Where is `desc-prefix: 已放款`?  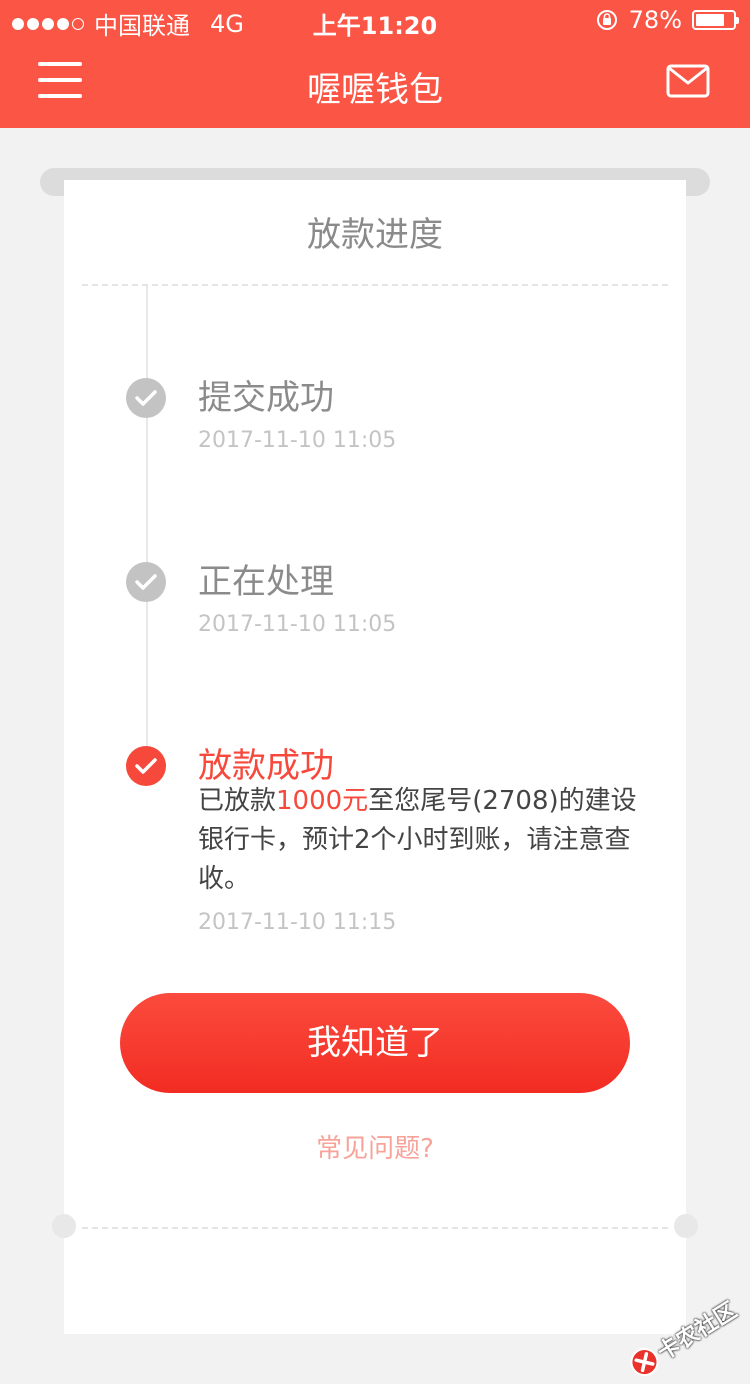 desc-prefix: 已放款 is located at coordinates (237, 801).